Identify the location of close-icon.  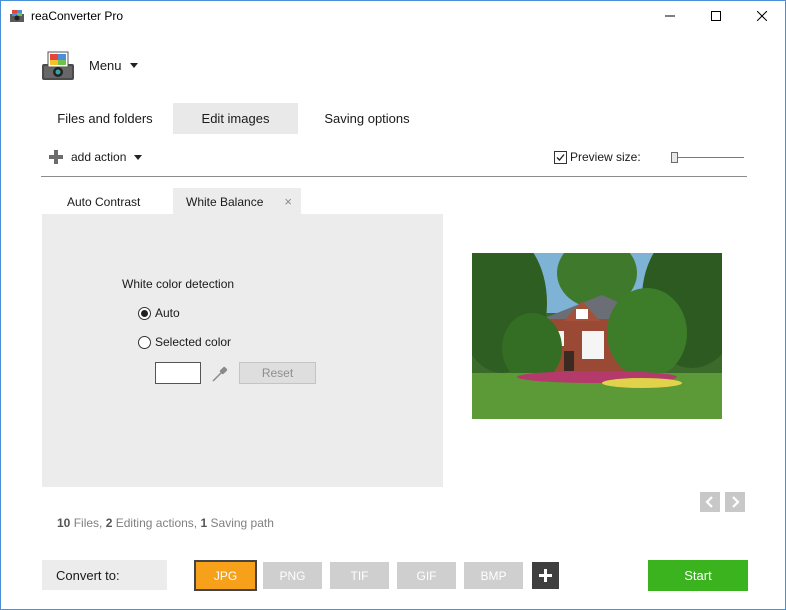
(762, 16).